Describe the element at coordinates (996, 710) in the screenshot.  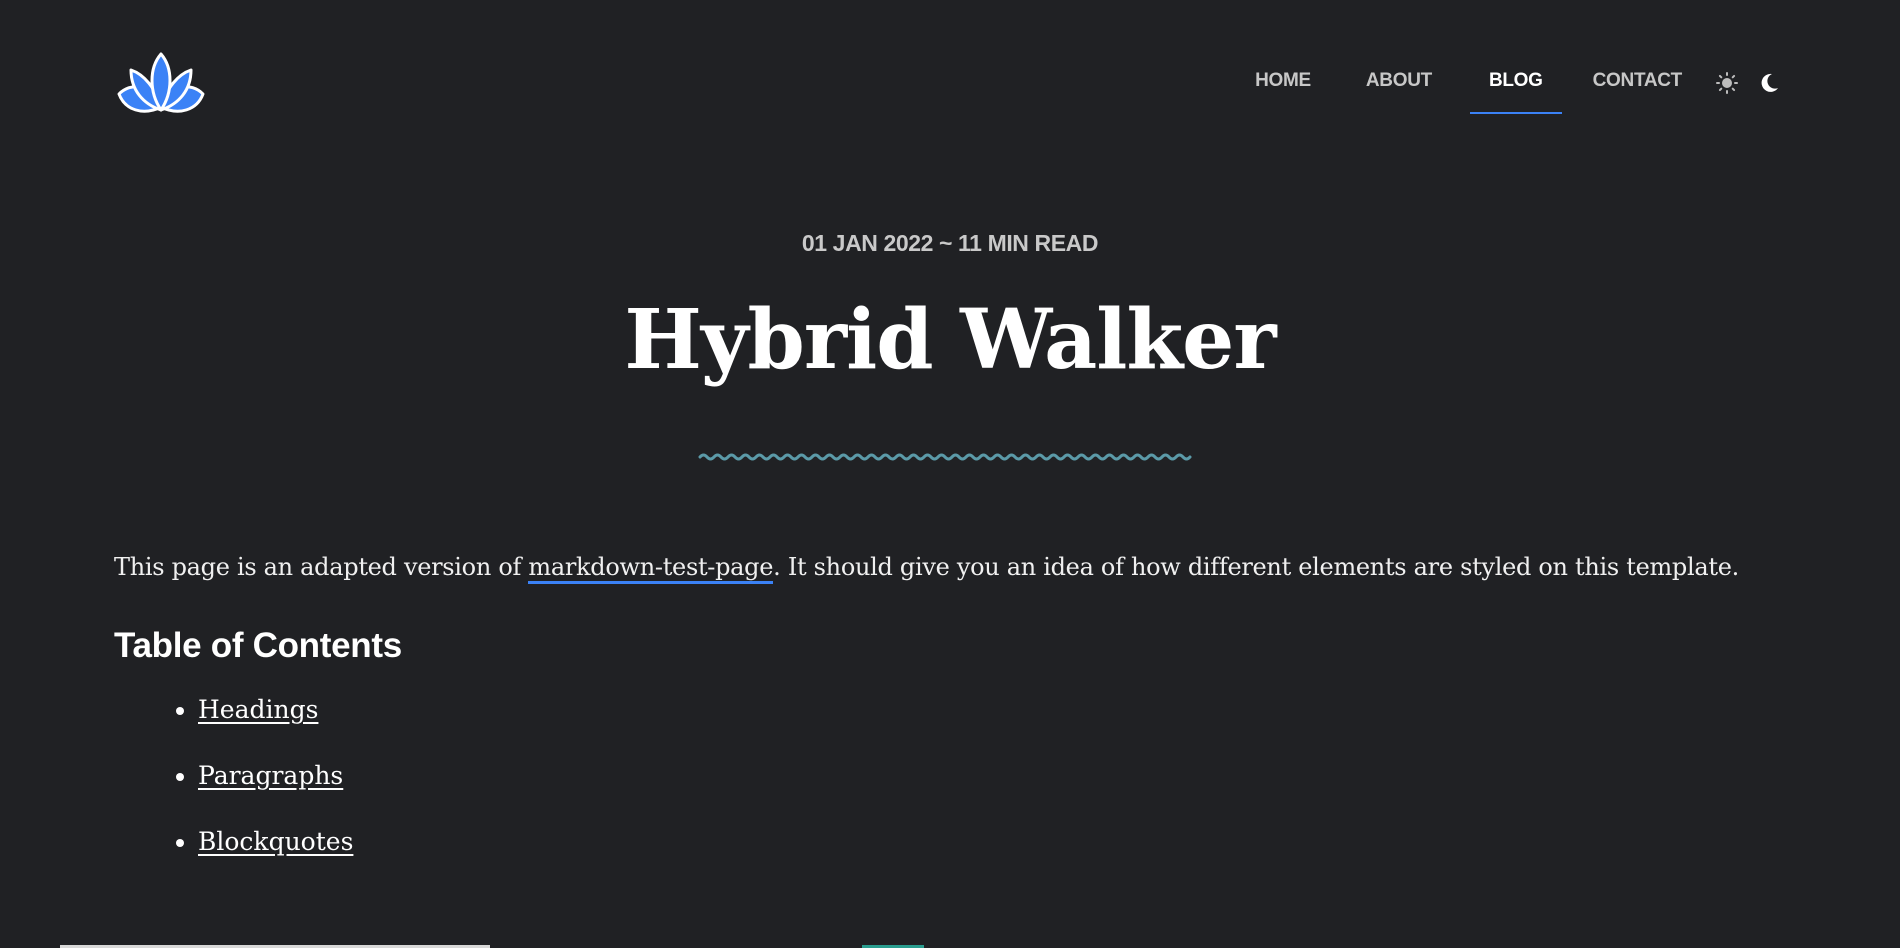
I see `toc-item: Headings` at that location.